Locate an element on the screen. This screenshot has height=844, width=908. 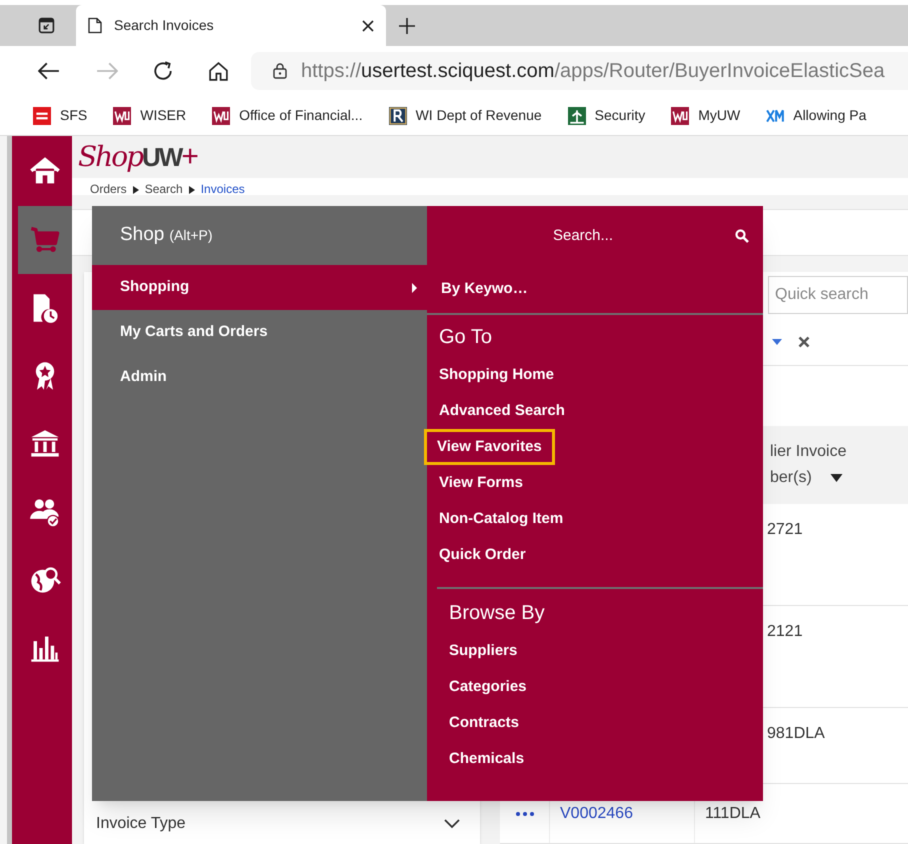
menu-link: View Forms is located at coordinates (481, 483).